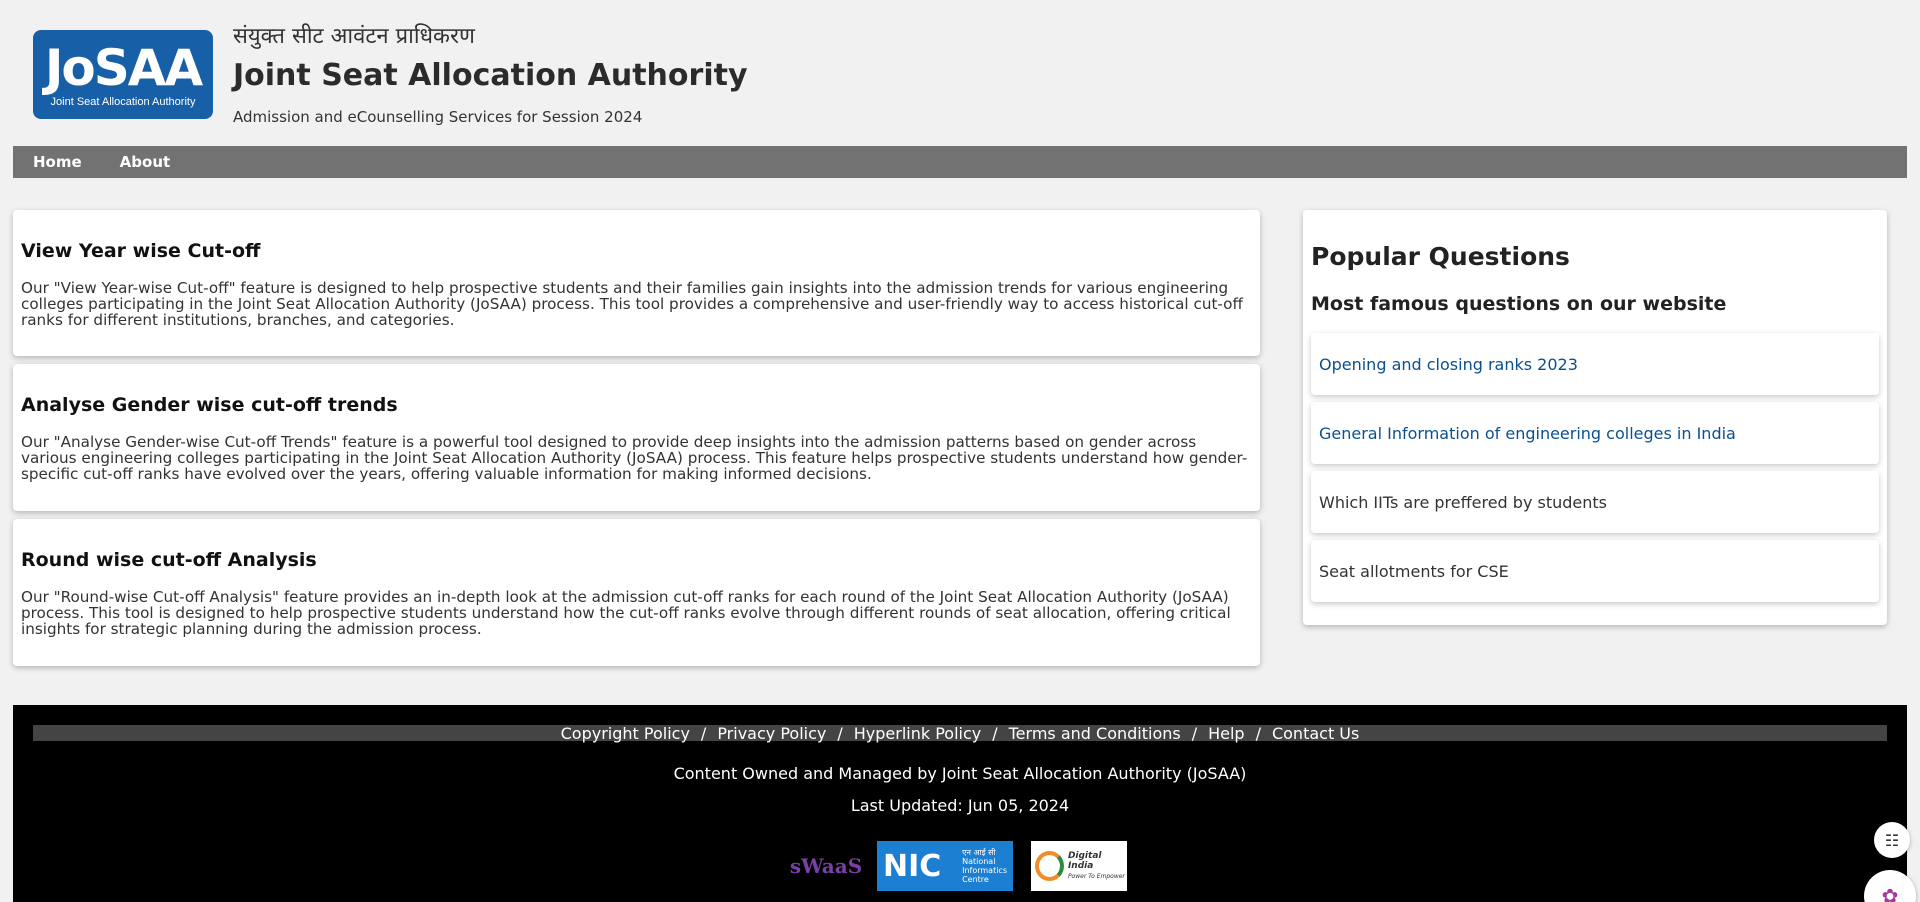 Image resolution: width=1920 pixels, height=902 pixels. Describe the element at coordinates (123, 67) in the screenshot. I see `logo-wordmark: JoSAA` at that location.